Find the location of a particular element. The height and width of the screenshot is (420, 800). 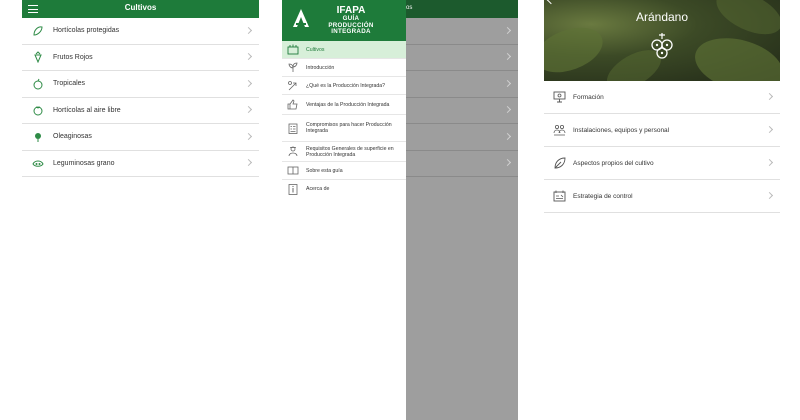

drawer-item-ventajas: Ventajas de la Producción Integrada is located at coordinates (344, 105).